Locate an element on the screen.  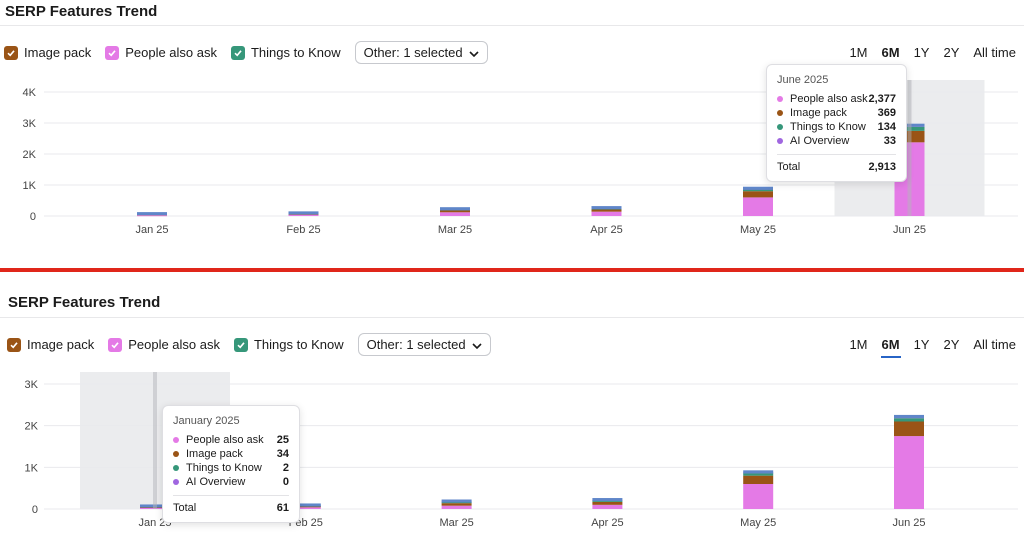
tooltip-row-value: 134 is located at coordinates (886, 127).